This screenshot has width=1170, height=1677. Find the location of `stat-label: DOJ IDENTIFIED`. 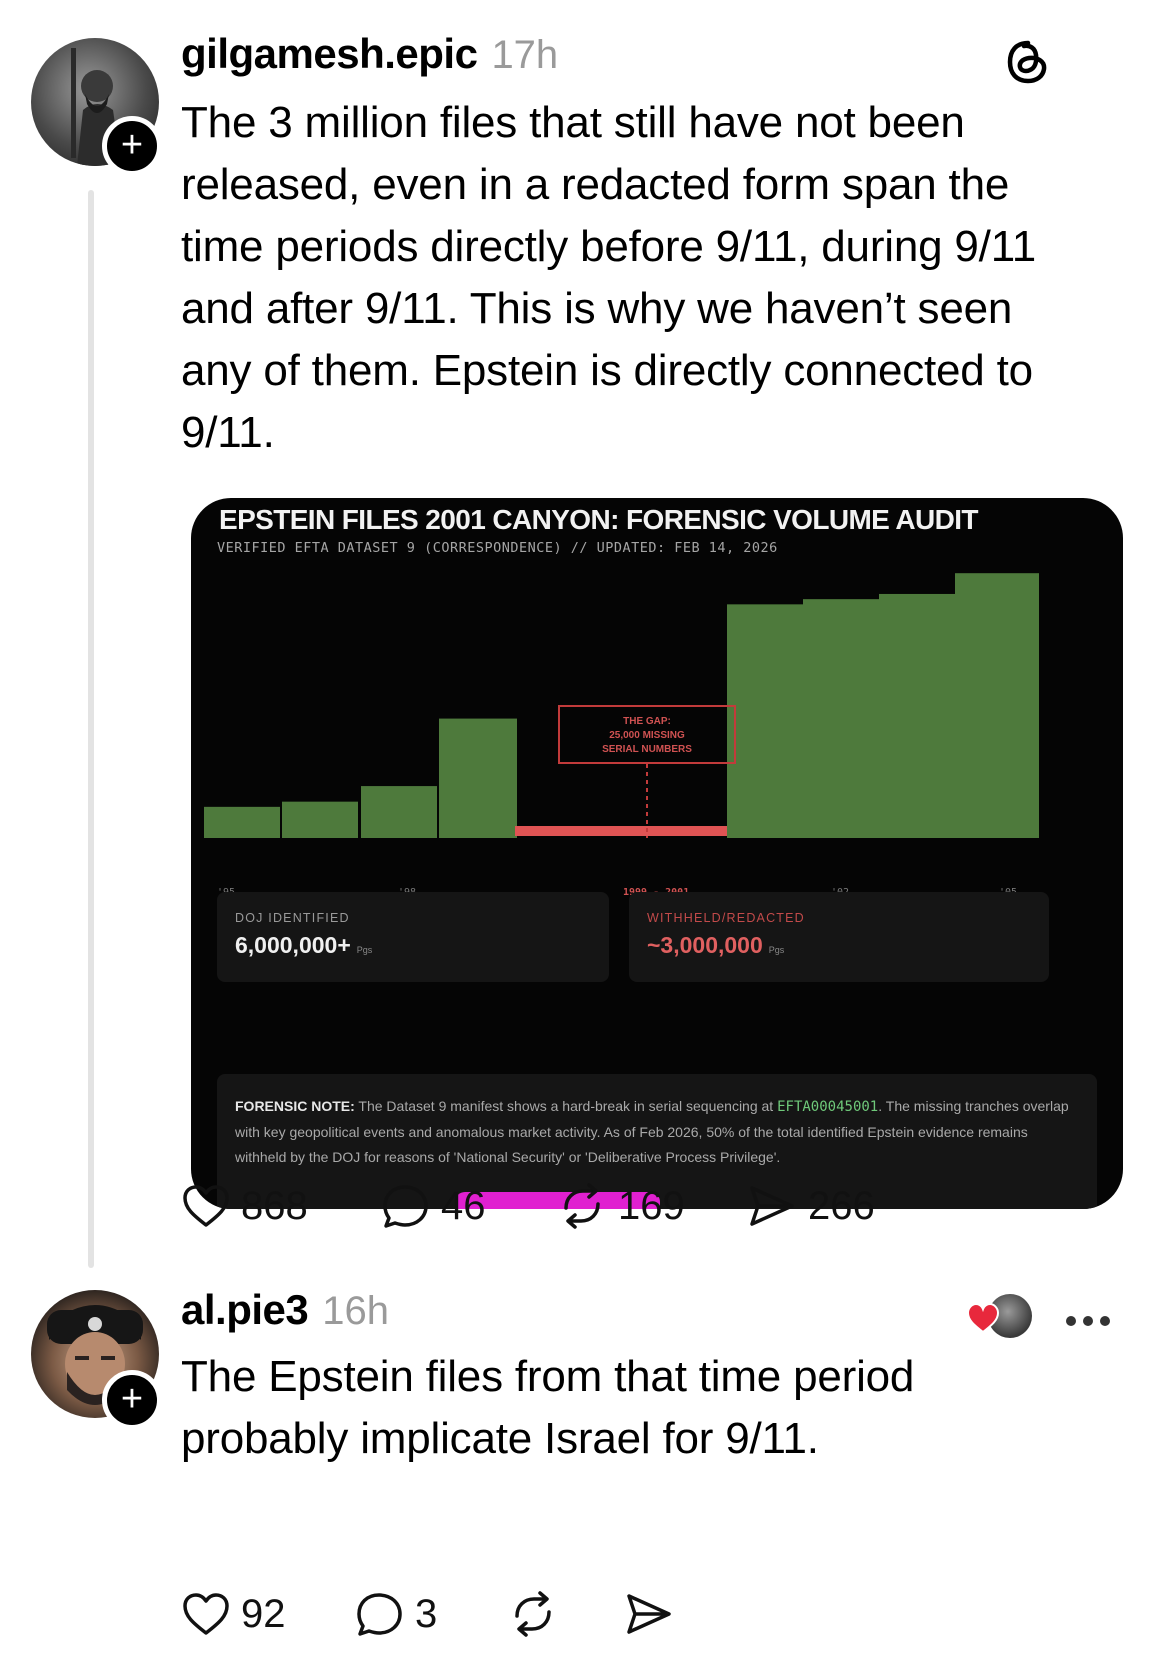

stat-label: DOJ IDENTIFIED is located at coordinates (292, 918).